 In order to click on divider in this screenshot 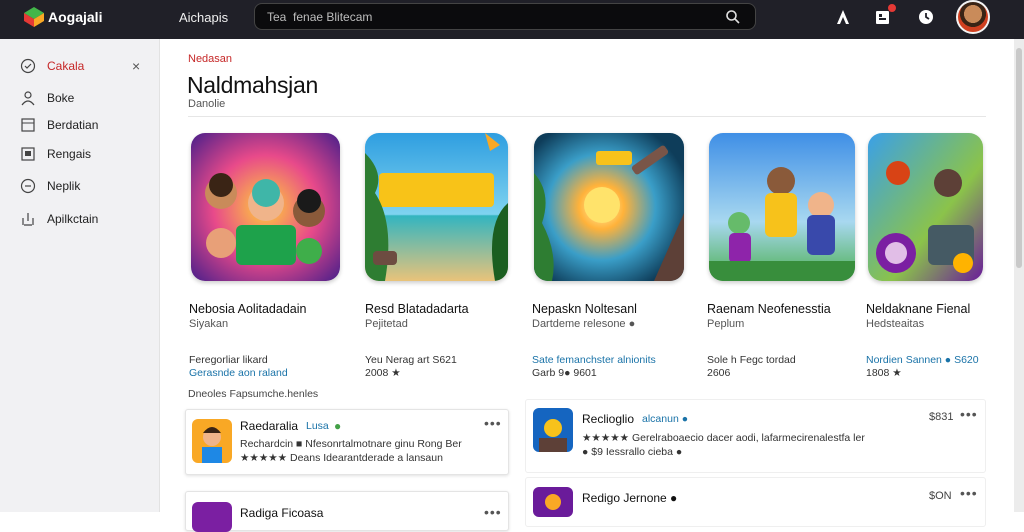, I will do `click(587, 116)`.